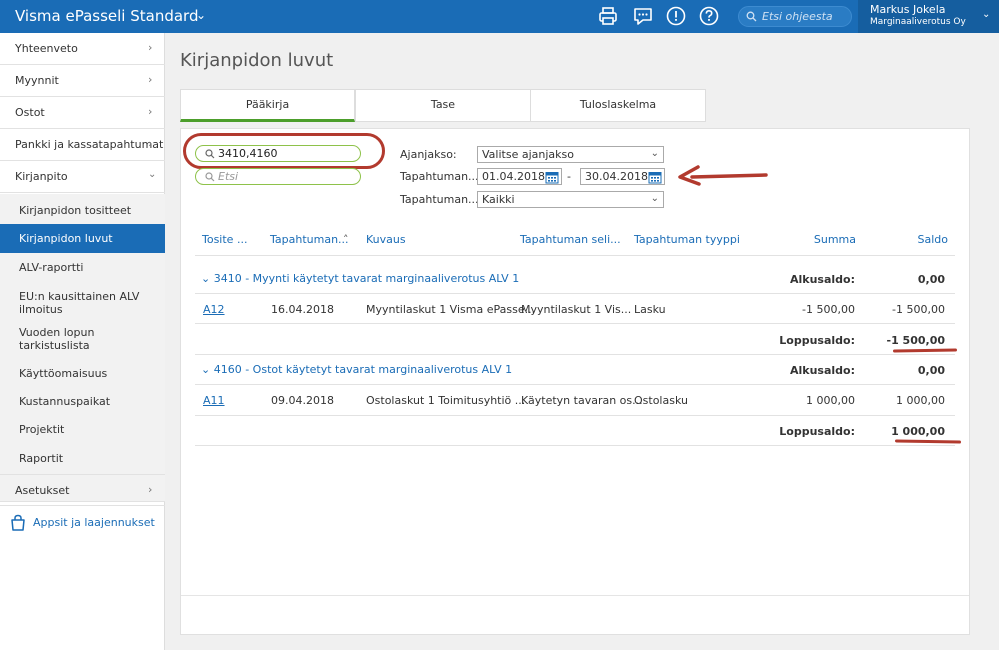 The height and width of the screenshot is (650, 999). Describe the element at coordinates (428, 154) in the screenshot. I see `period-label: Ajanjakso:` at that location.